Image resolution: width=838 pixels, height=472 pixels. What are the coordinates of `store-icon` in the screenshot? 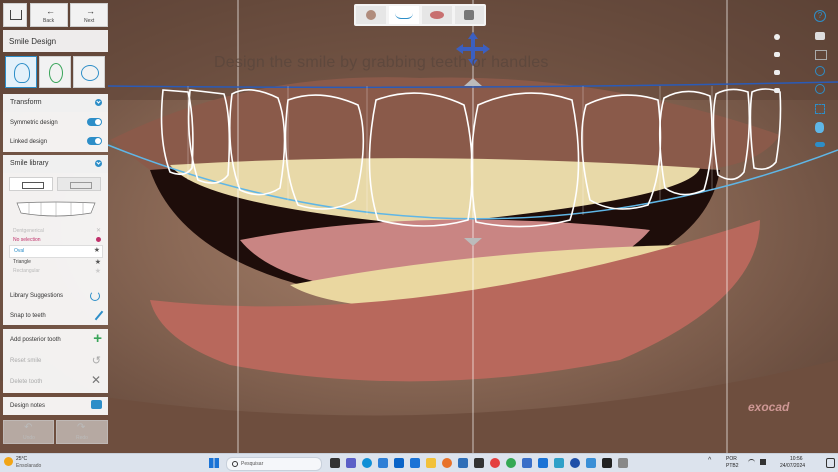 It's located at (383, 463).